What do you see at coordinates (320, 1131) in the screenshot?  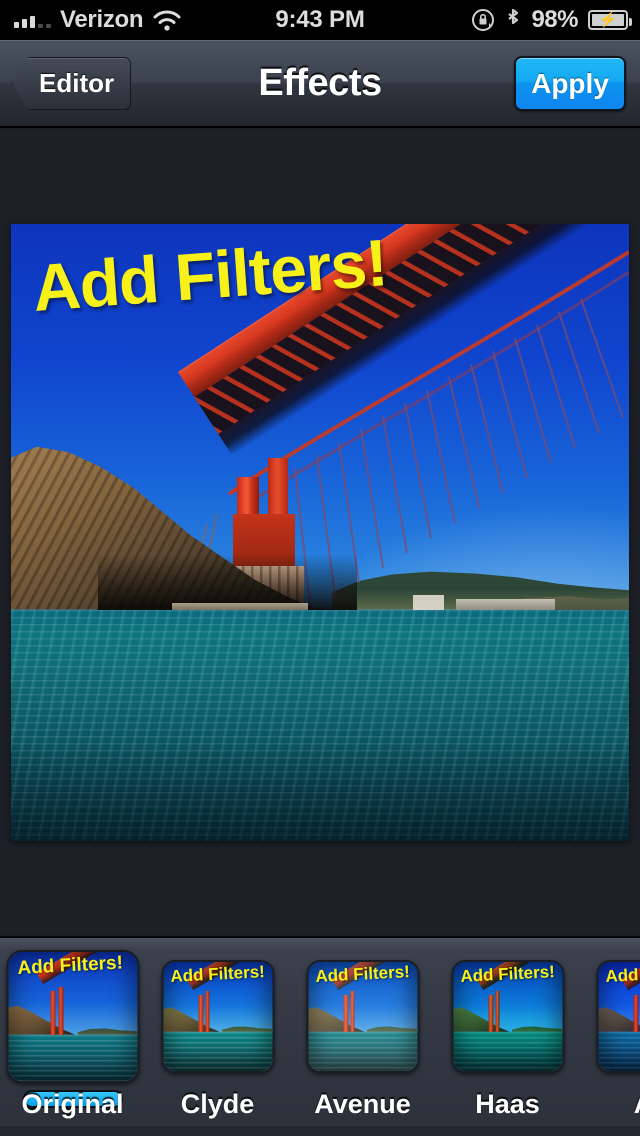 I see `bottom-edge` at bounding box center [320, 1131].